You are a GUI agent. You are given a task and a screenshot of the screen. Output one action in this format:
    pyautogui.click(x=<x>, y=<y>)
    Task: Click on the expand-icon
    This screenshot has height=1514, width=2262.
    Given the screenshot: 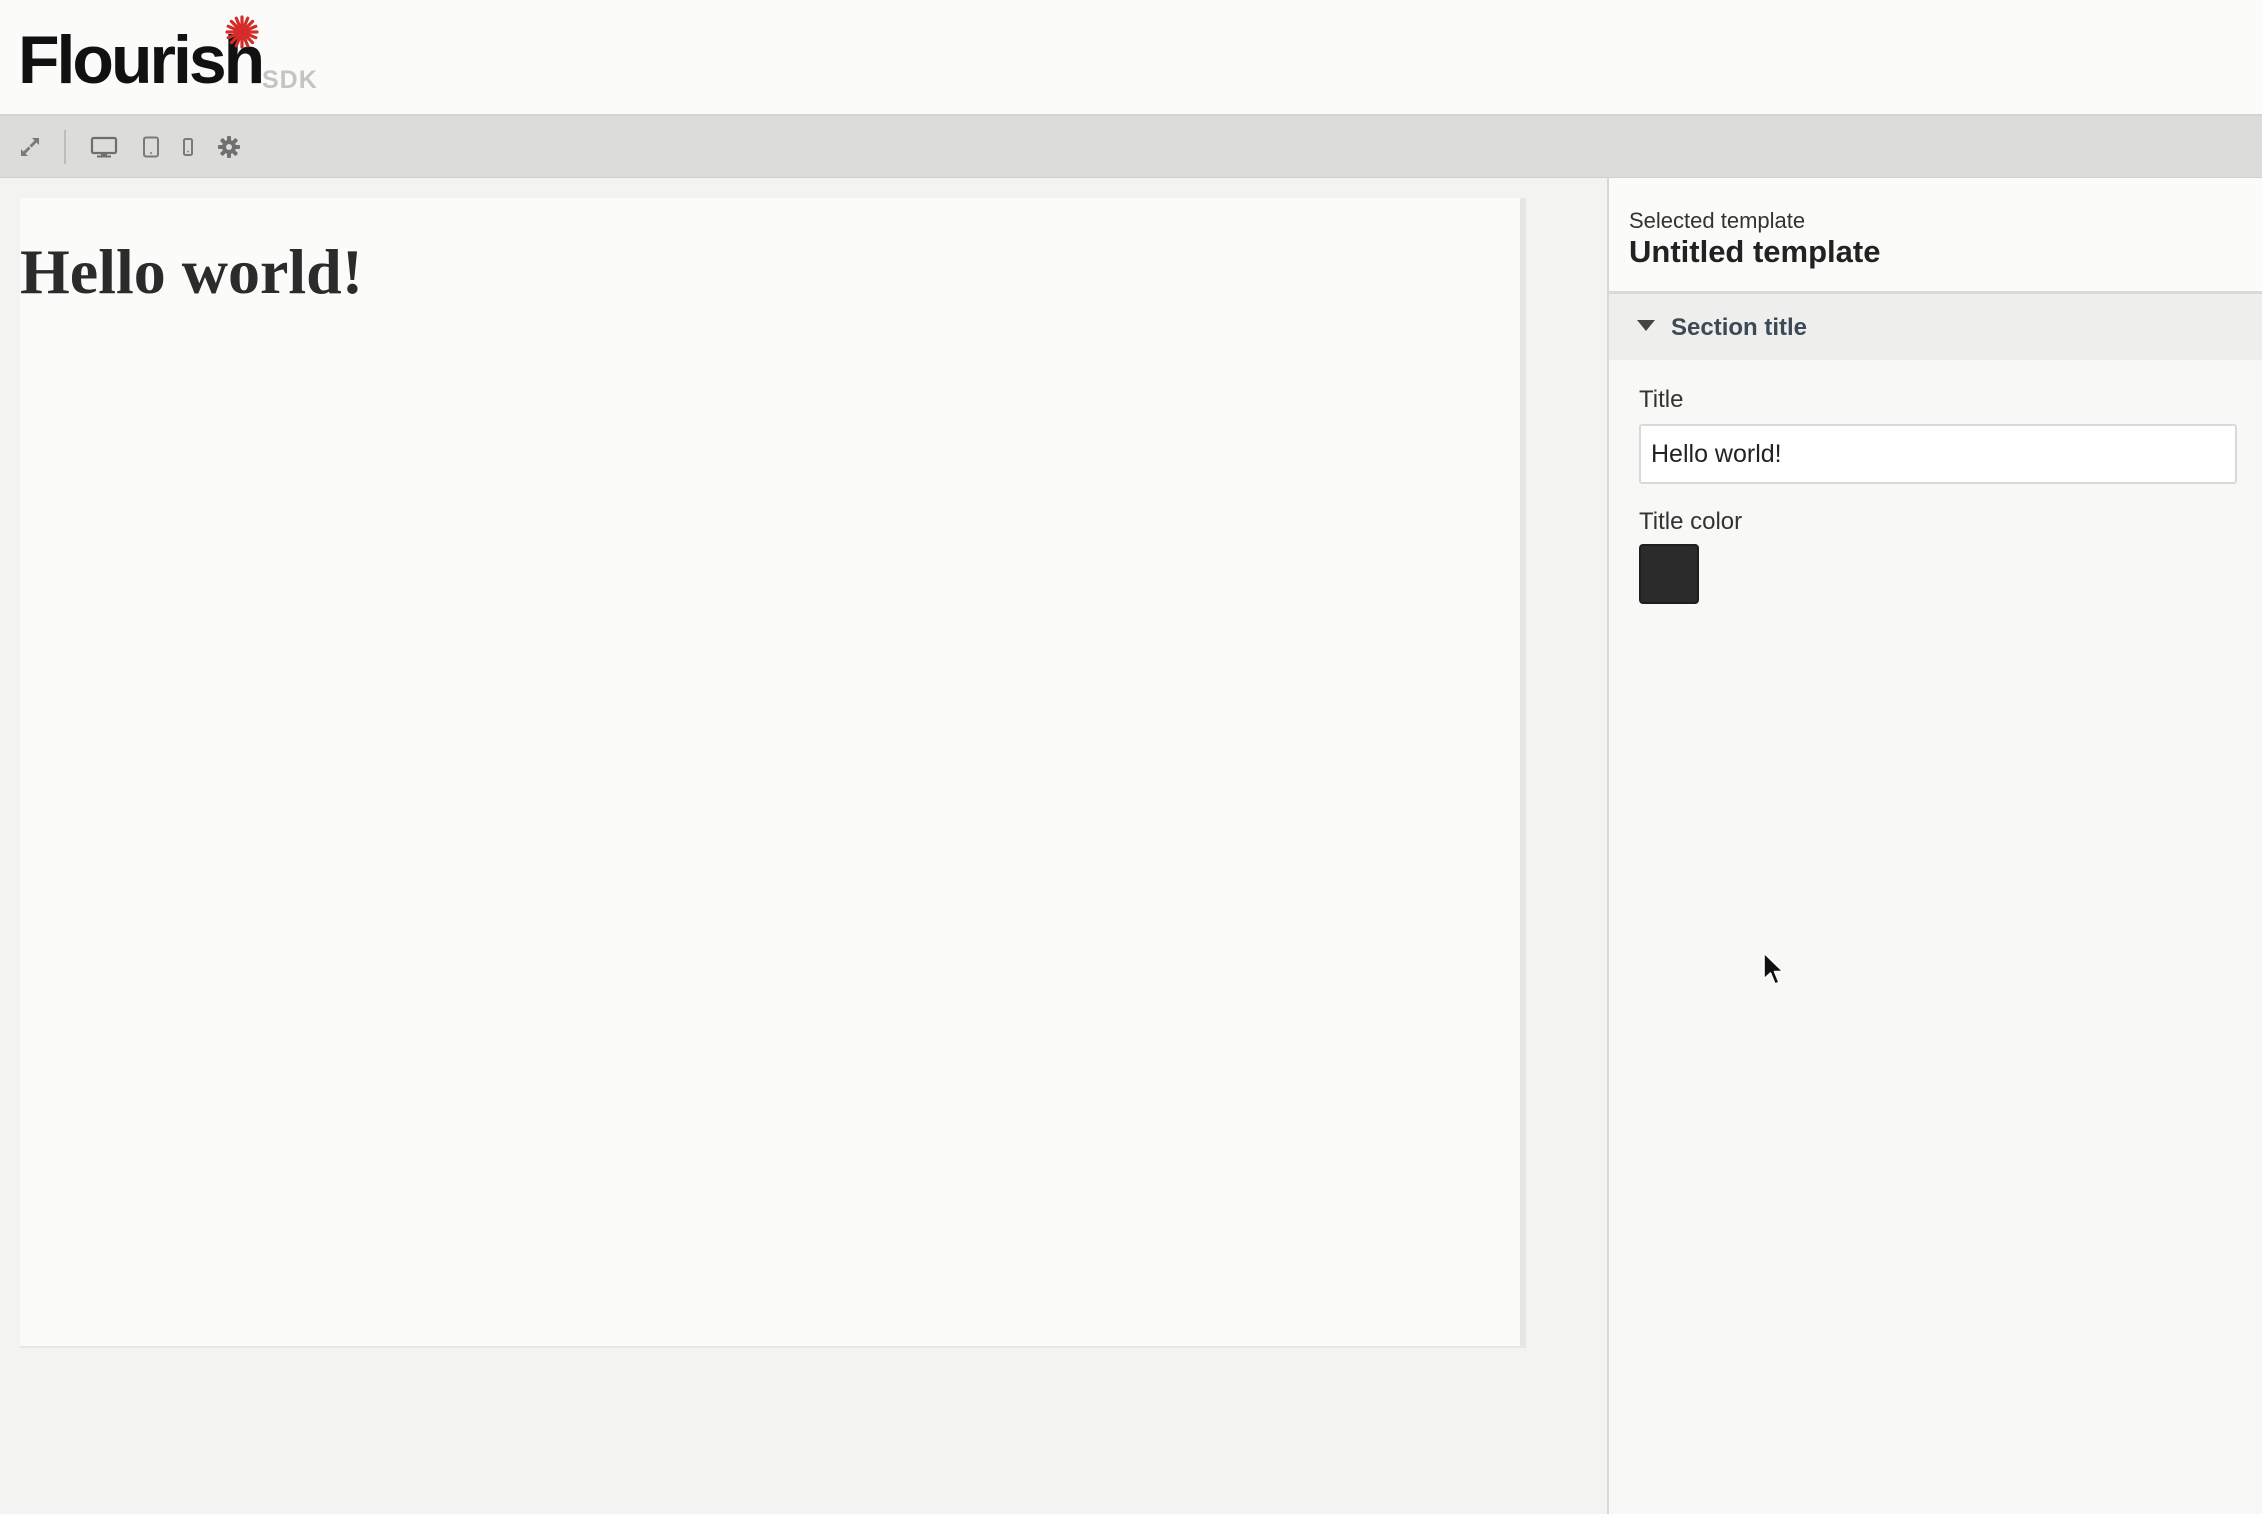 What is the action you would take?
    pyautogui.click(x=30, y=147)
    